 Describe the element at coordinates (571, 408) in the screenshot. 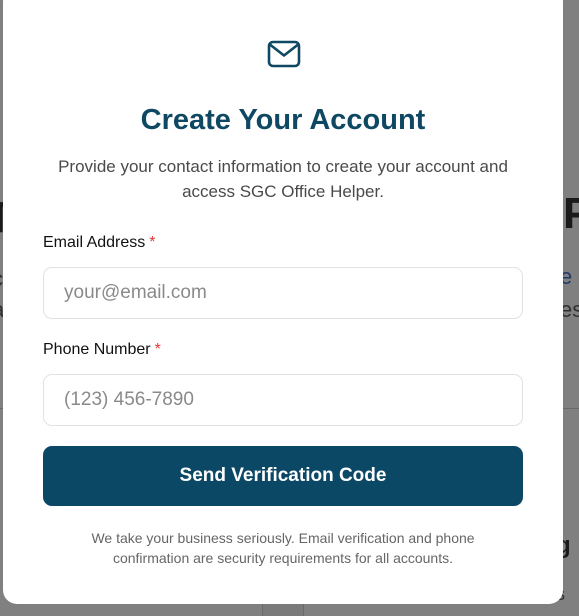

I see `backdrop-divider-right` at that location.